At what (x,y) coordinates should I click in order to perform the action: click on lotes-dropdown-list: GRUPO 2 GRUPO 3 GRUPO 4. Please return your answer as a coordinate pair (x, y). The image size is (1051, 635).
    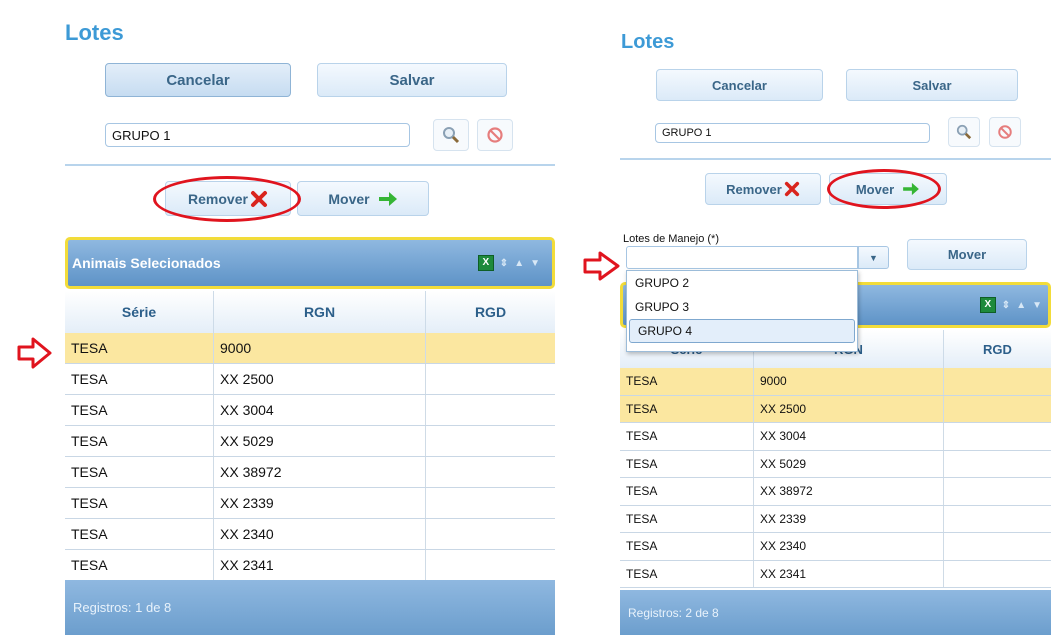
    Looking at the image, I should click on (742, 311).